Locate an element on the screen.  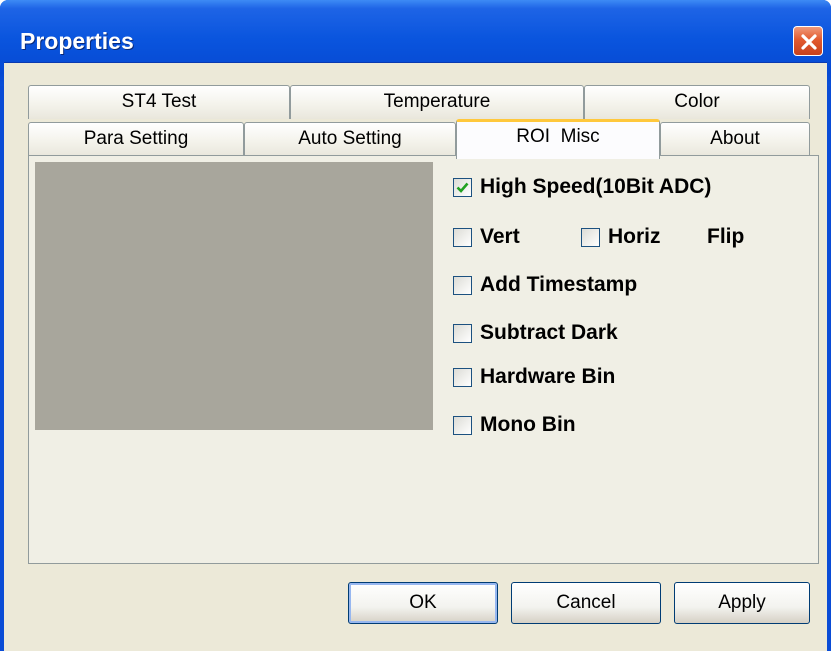
mono-bin-option: Mono Bin is located at coordinates (514, 425).